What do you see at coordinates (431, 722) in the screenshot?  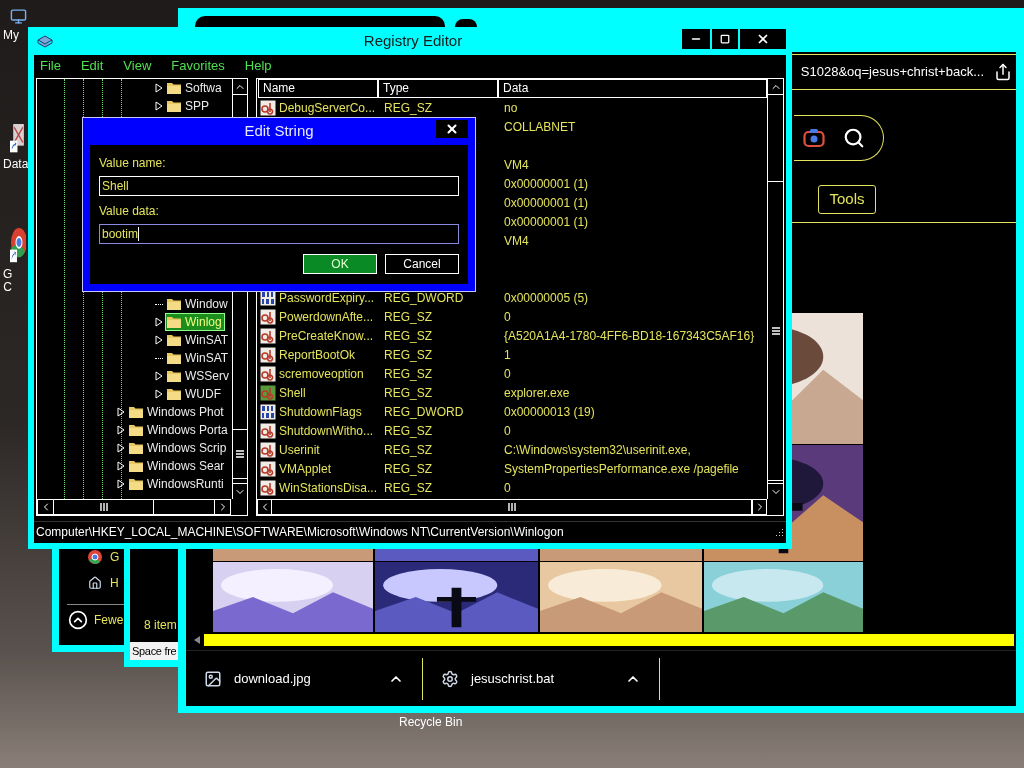 I see `desktop-icon-label: Recycle Bin` at bounding box center [431, 722].